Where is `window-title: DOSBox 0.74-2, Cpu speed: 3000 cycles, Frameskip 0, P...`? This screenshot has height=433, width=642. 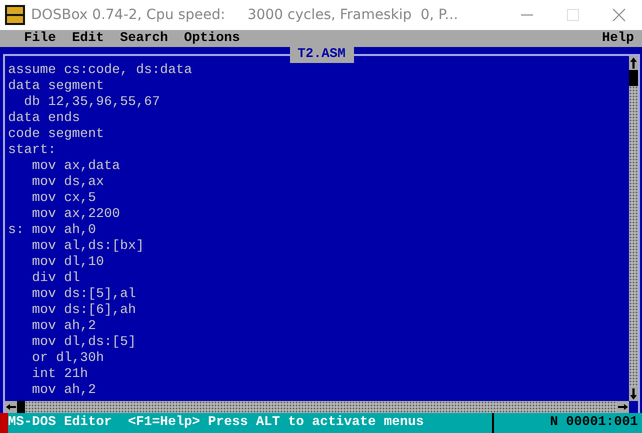
window-title: DOSBox 0.74-2, Cpu speed: 3000 cycles, Frameskip 0, P... is located at coordinates (244, 15).